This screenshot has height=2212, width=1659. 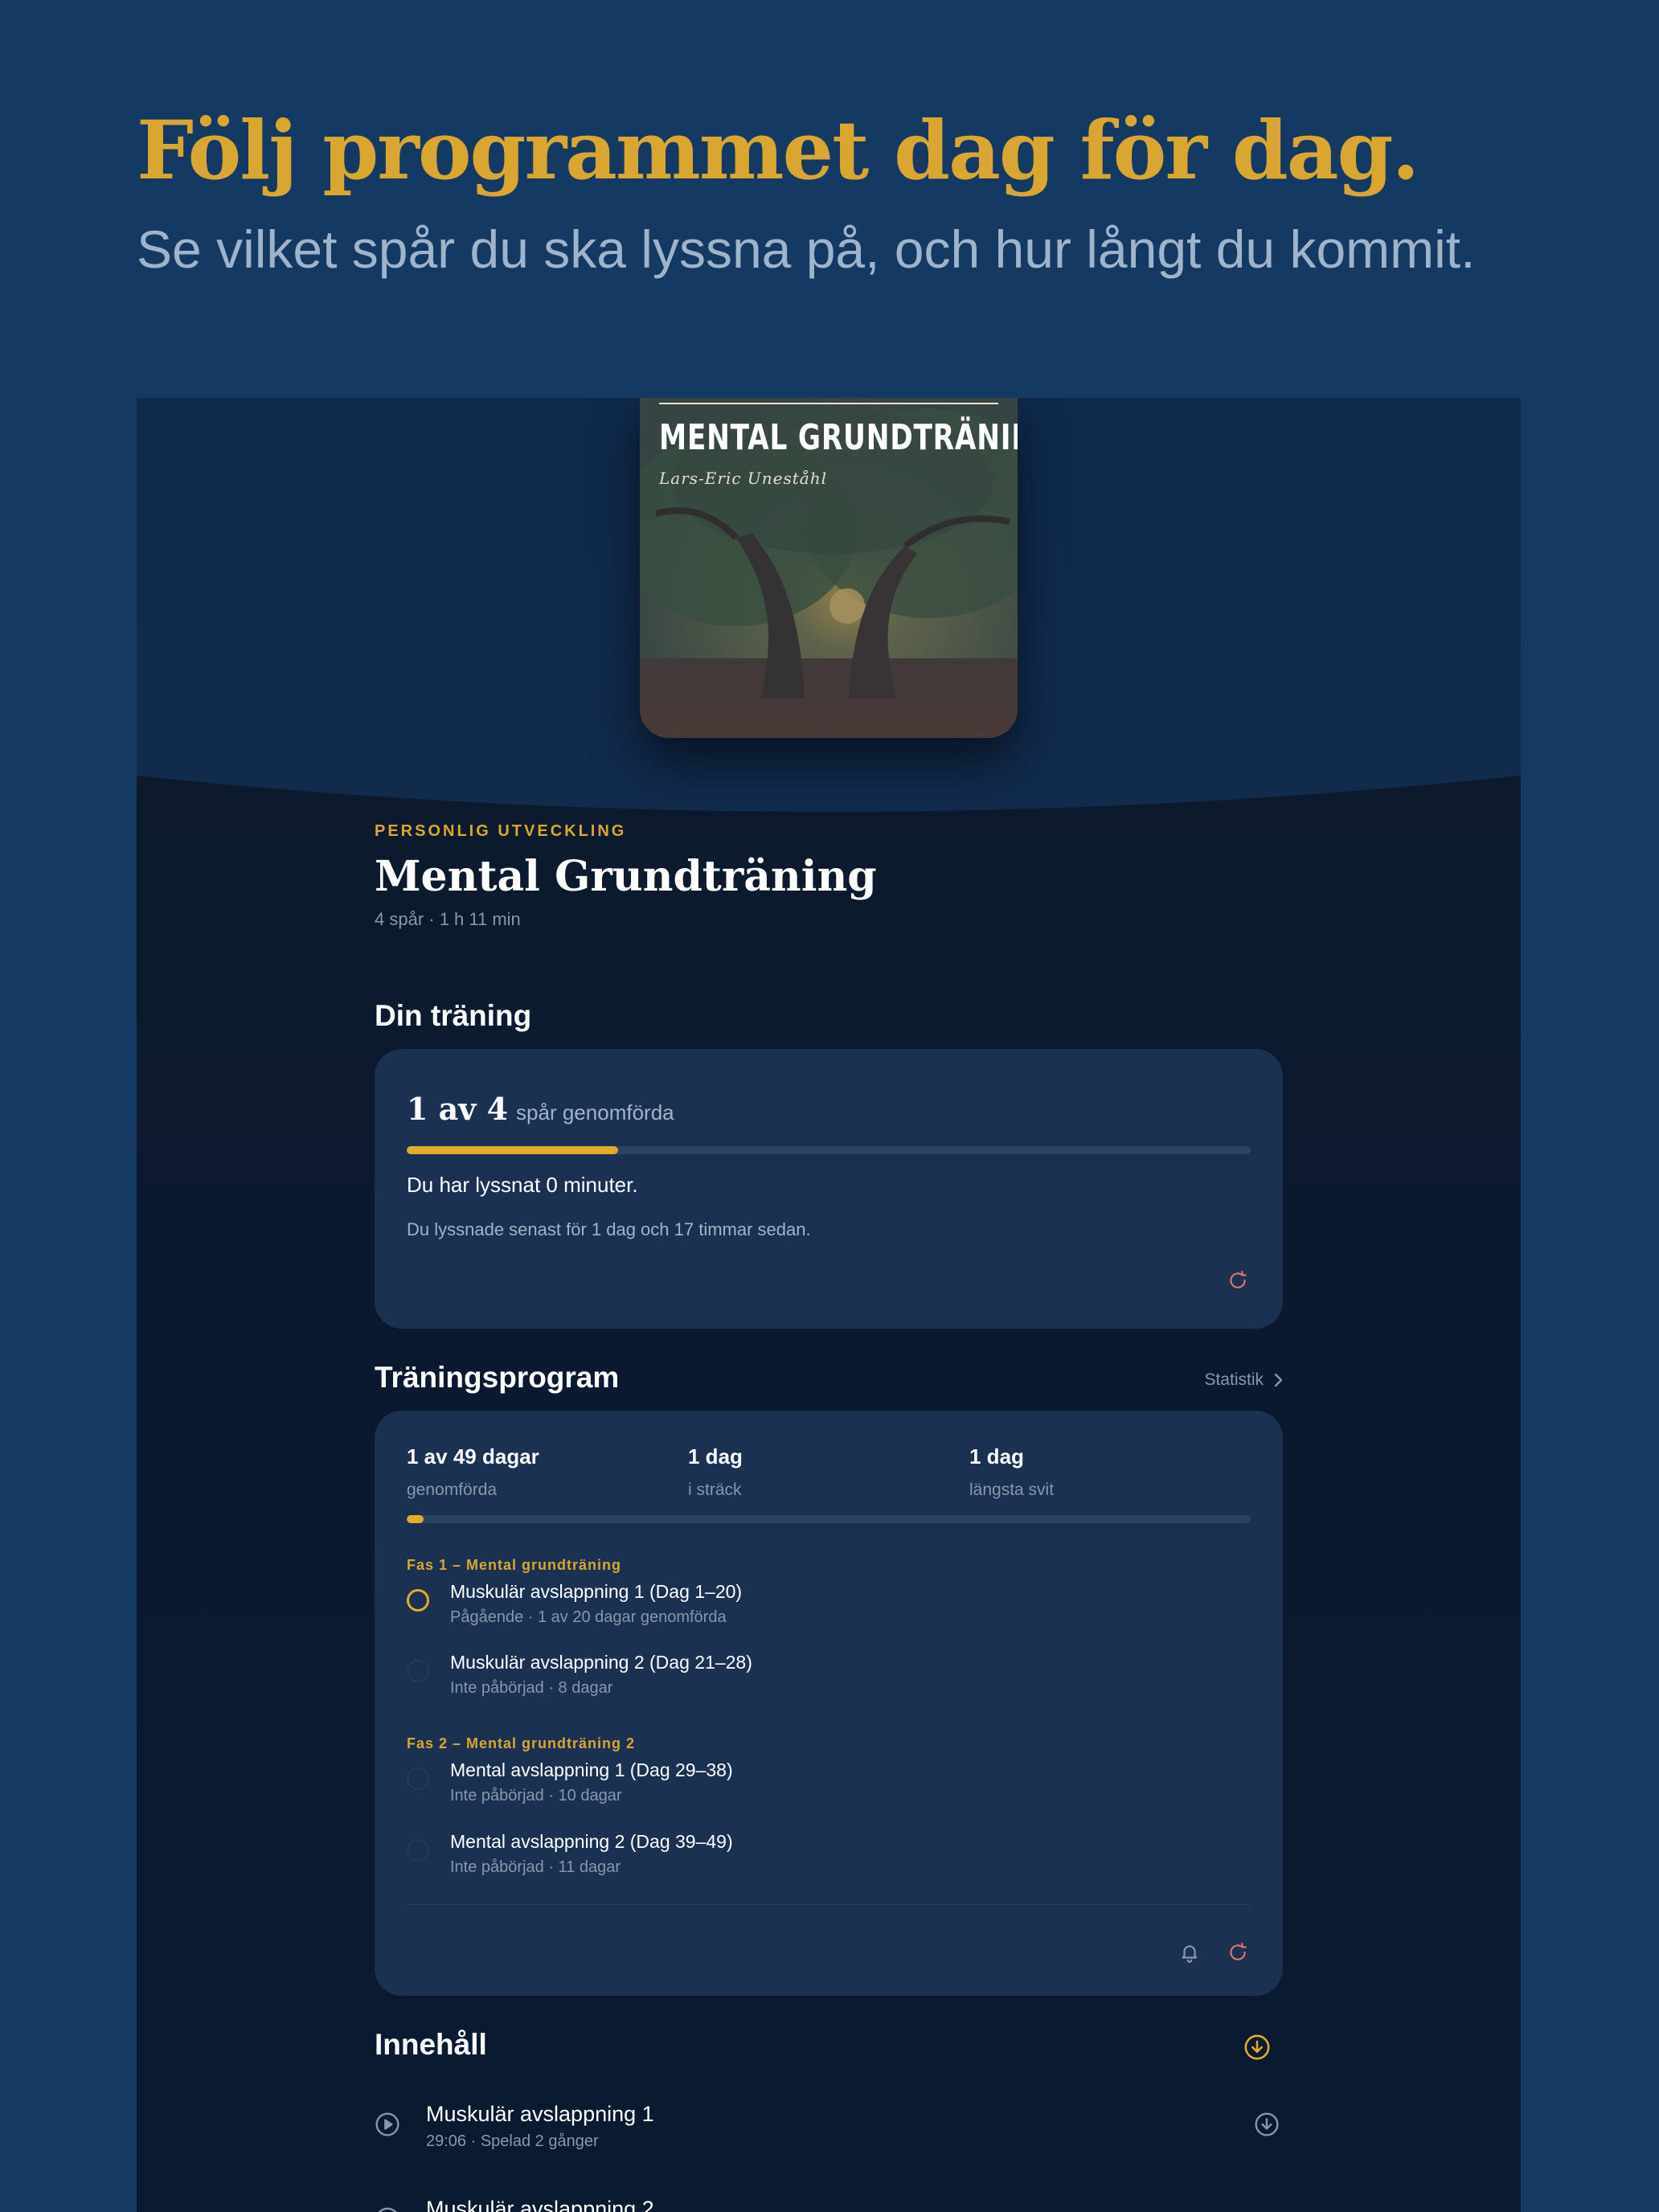 What do you see at coordinates (497, 1377) in the screenshot?
I see `section-title-program: Träningsprogram` at bounding box center [497, 1377].